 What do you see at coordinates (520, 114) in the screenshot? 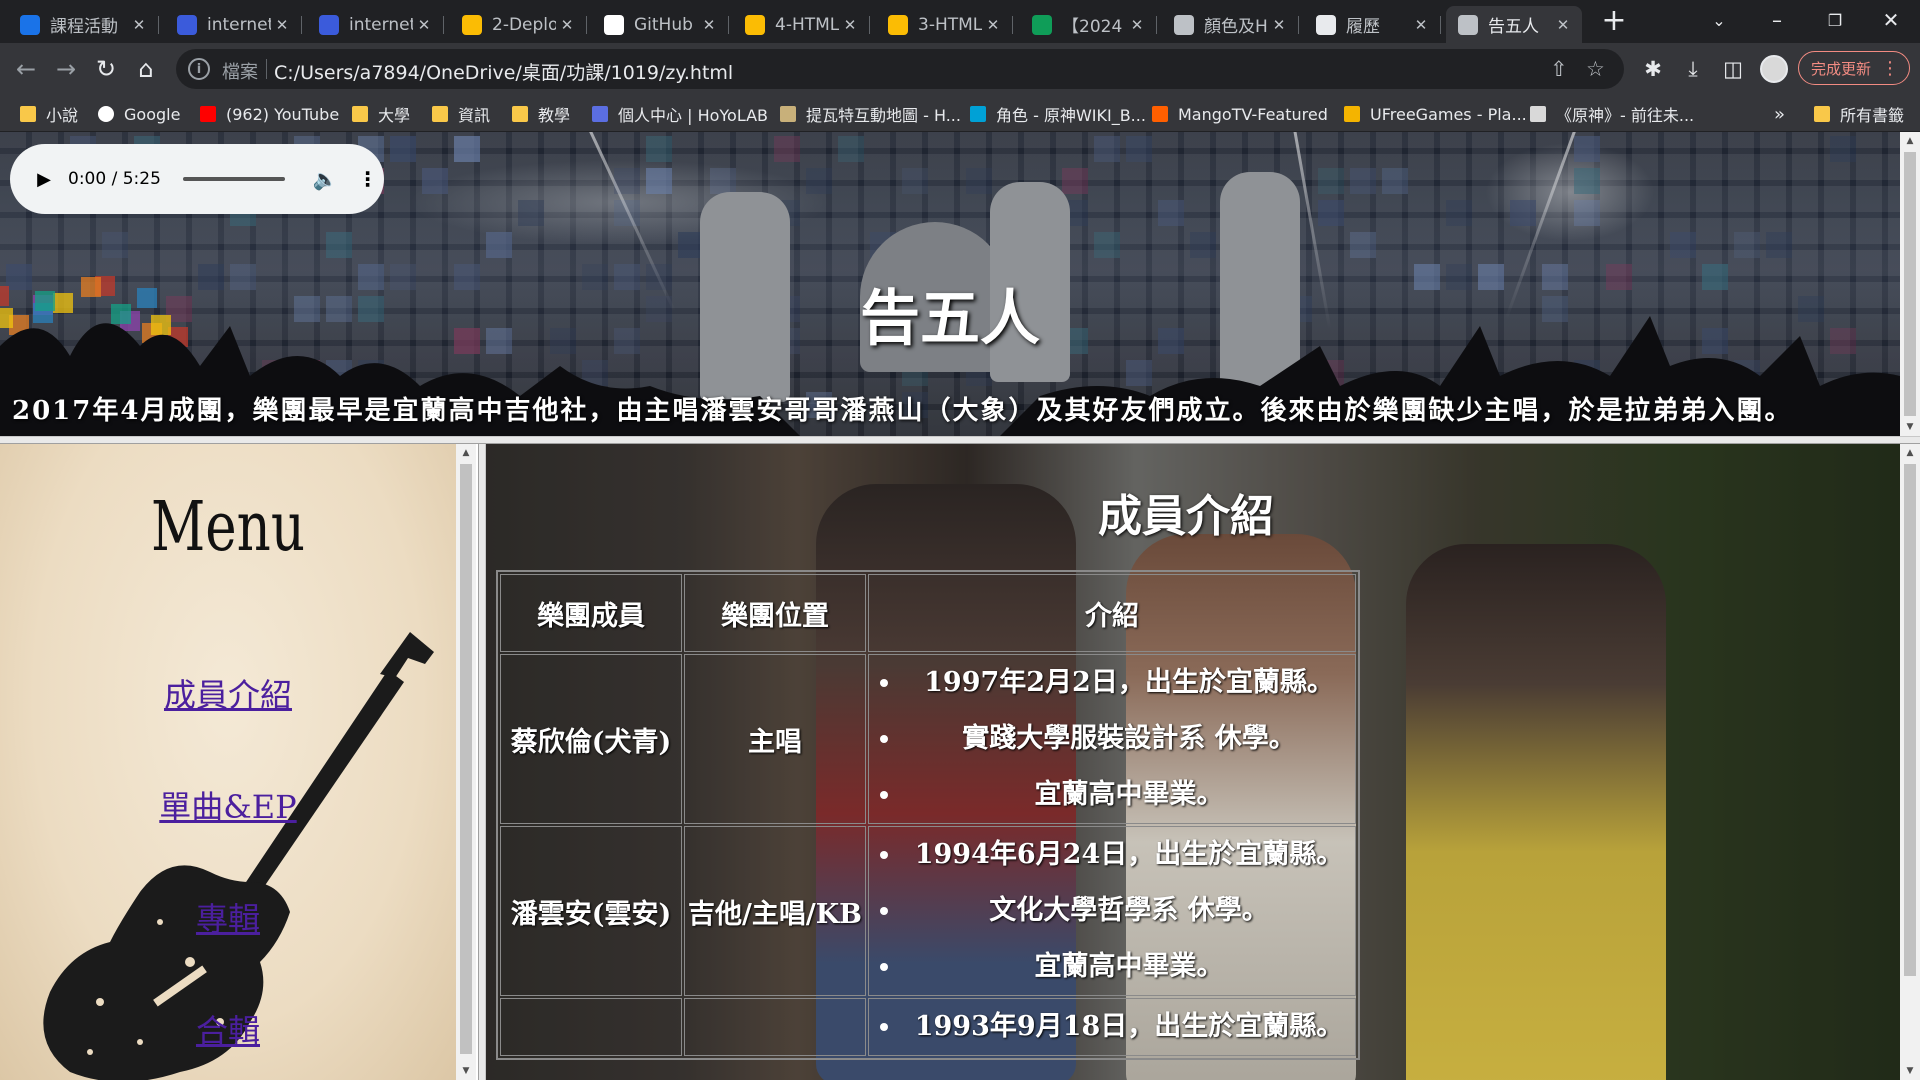
I see `folder-icon` at bounding box center [520, 114].